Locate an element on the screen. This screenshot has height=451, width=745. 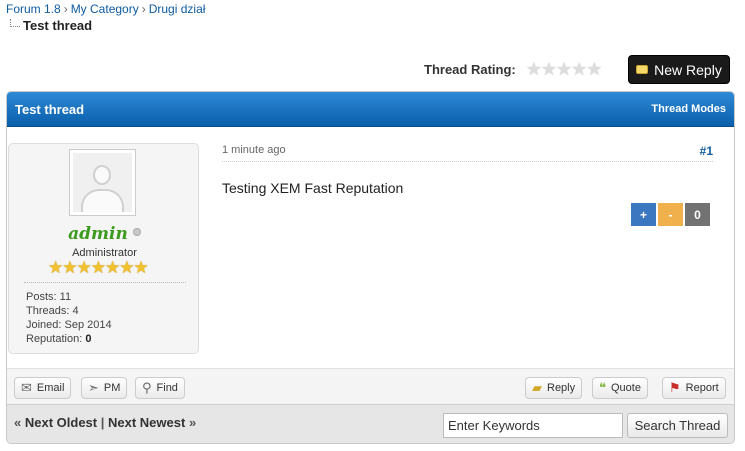
right-arrow-icon: » is located at coordinates (192, 422).